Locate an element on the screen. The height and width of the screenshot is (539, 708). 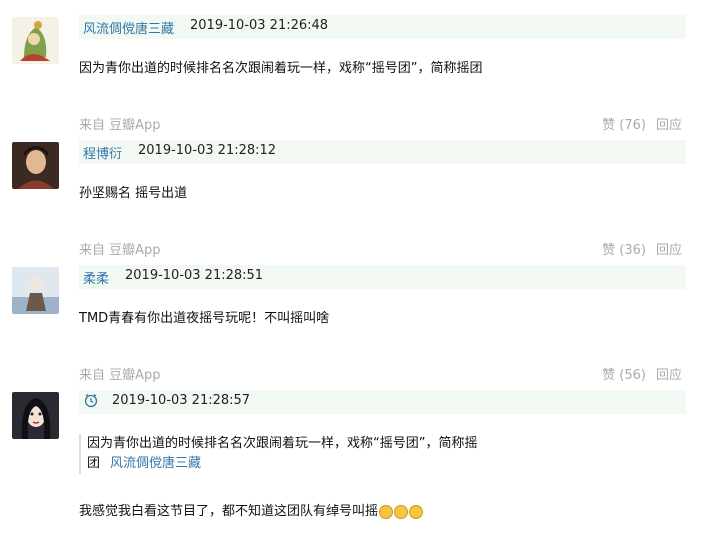
quoted-comment: 因为青你出道的时候排名名次跟闹着玩一样，戏称“摇号团”，简称摇 团风流倜傥唐三藏 is located at coordinates (293, 454).